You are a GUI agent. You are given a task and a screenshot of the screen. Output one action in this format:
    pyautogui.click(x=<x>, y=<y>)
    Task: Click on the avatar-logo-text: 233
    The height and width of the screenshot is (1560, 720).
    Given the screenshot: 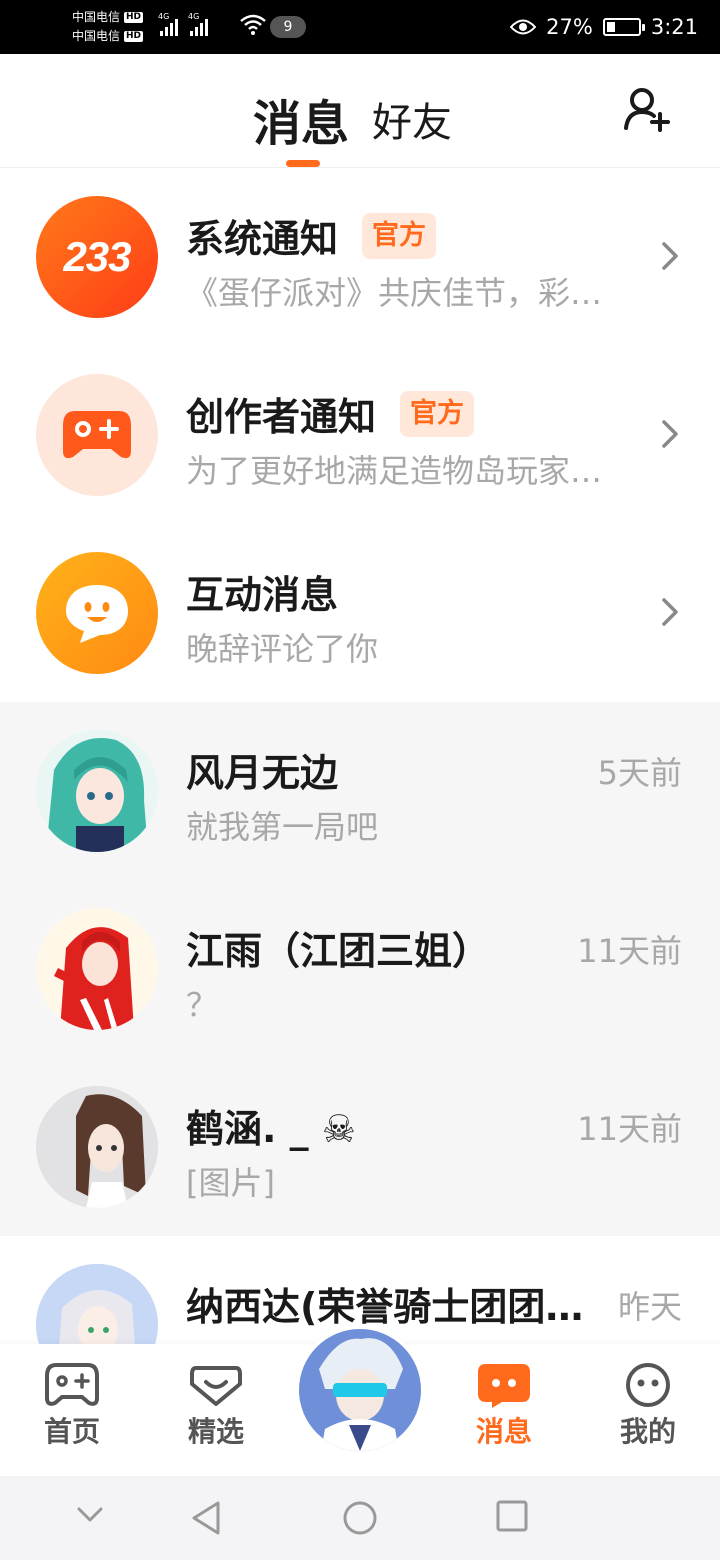 What is the action you would take?
    pyautogui.click(x=97, y=256)
    